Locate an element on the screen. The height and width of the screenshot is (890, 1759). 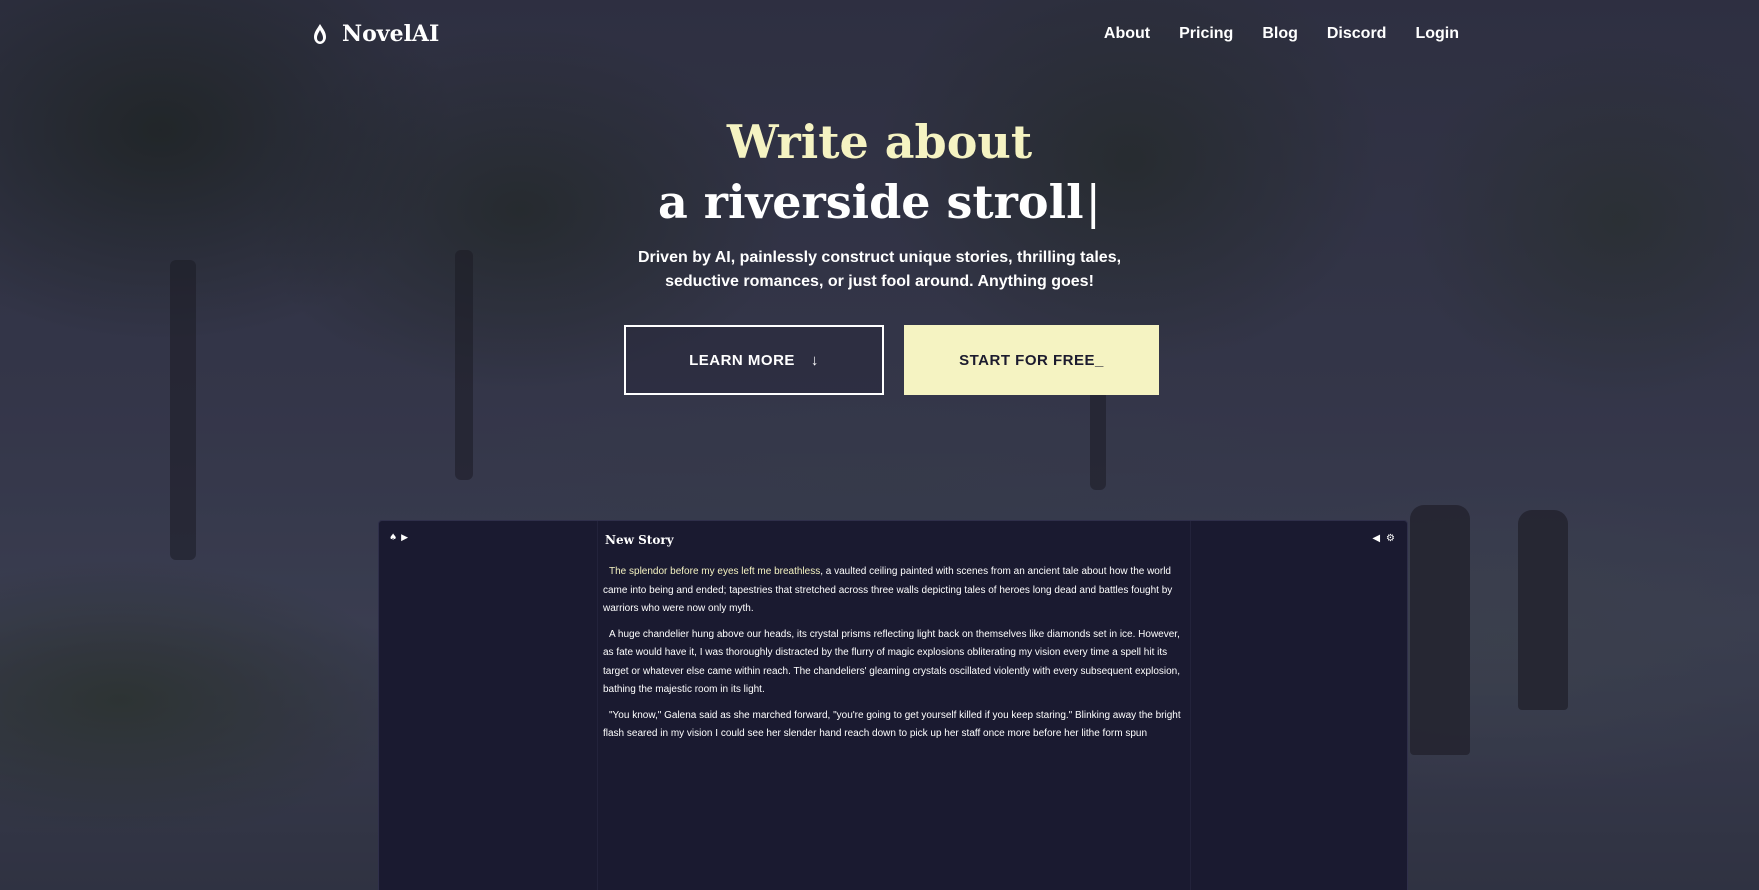
top-navbar: NovelAI About Pricing Blog Discord Login is located at coordinates (883, 34).